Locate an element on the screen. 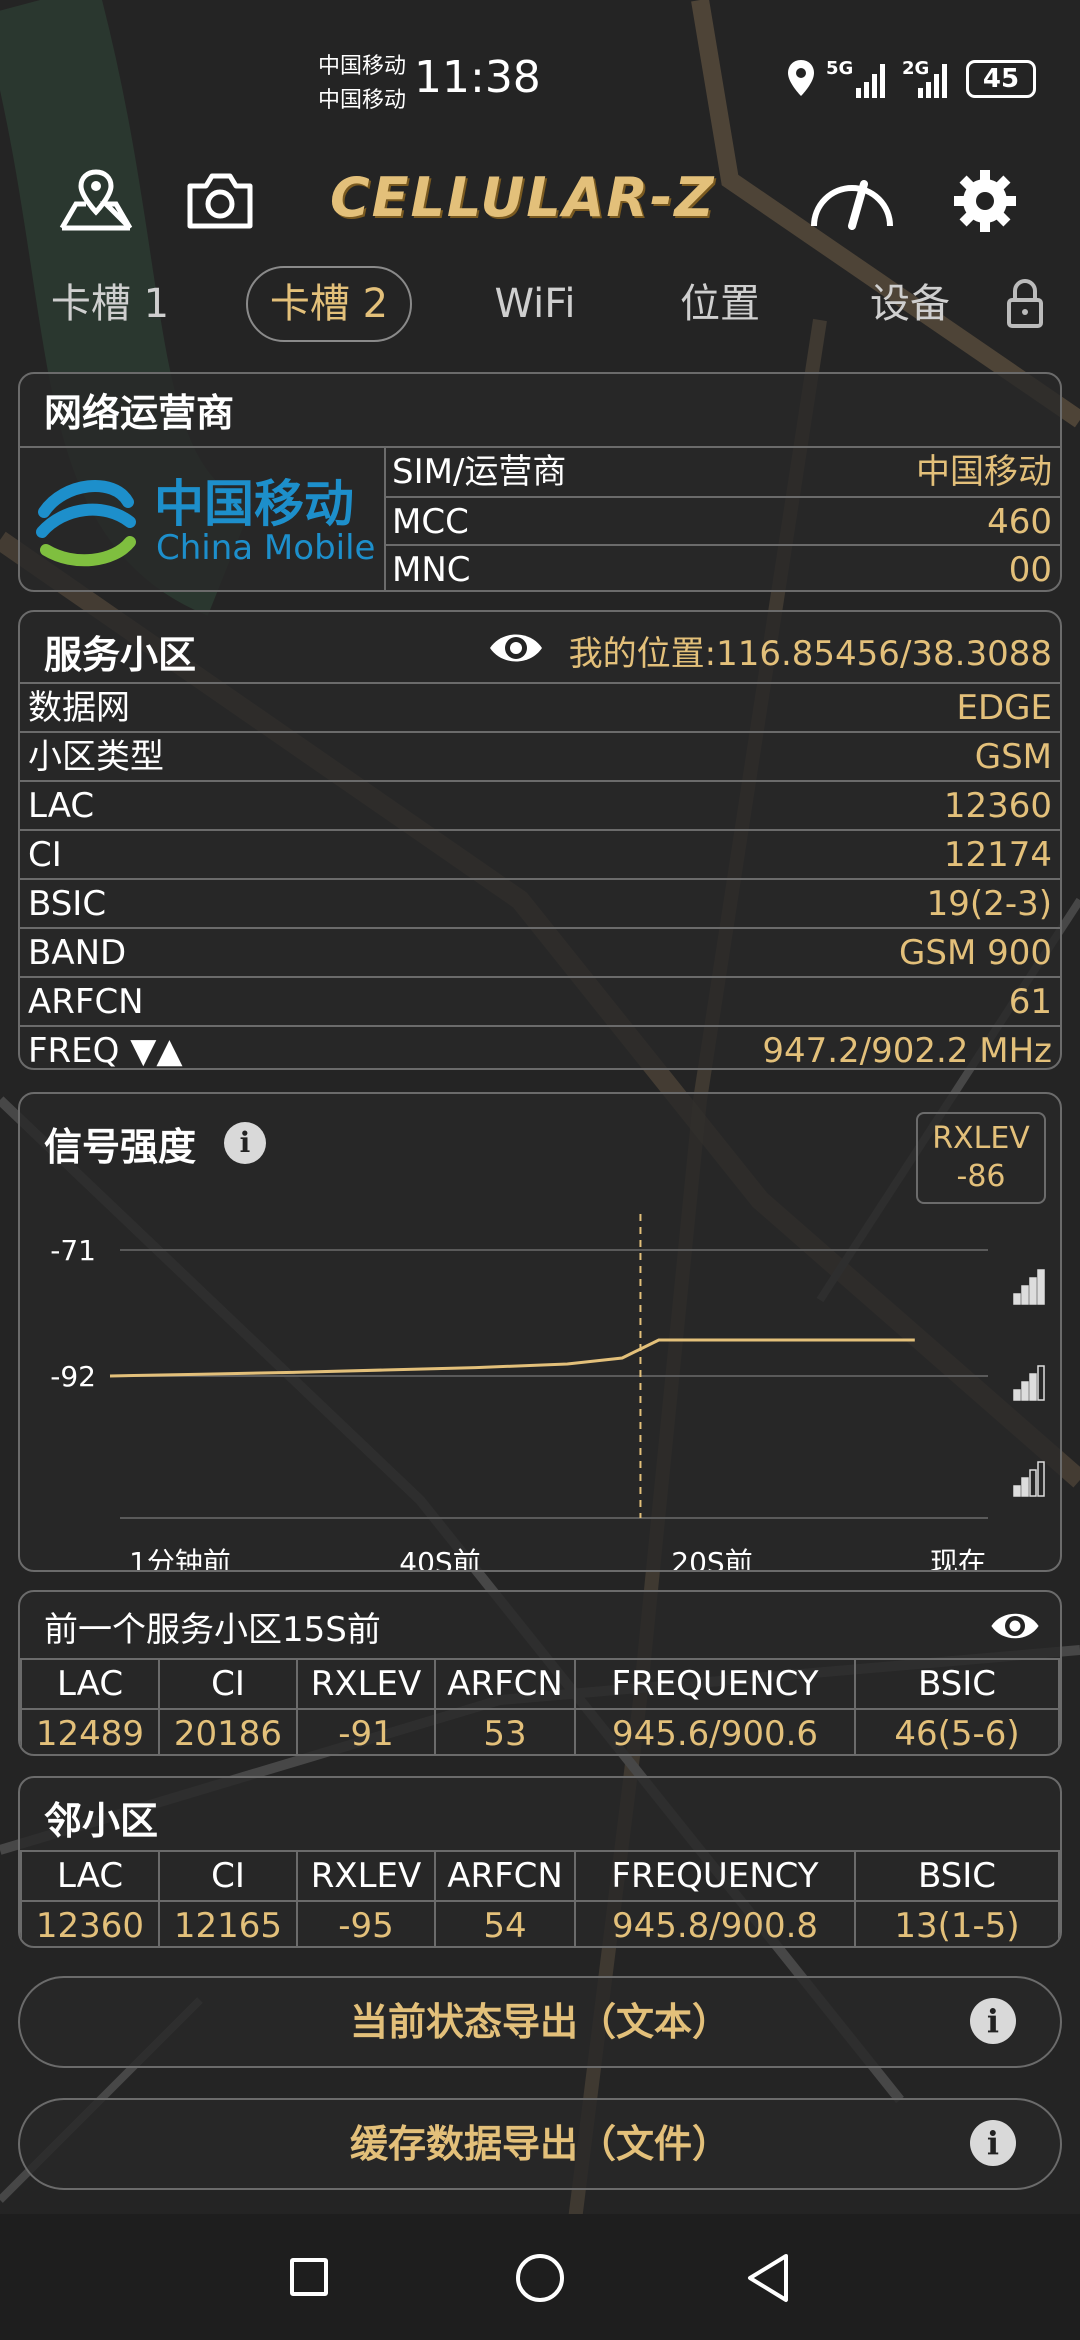 The height and width of the screenshot is (2340, 1080). status-bar: 中国移动 中国移动 11:38 5G 2G 45 is located at coordinates (540, 80).